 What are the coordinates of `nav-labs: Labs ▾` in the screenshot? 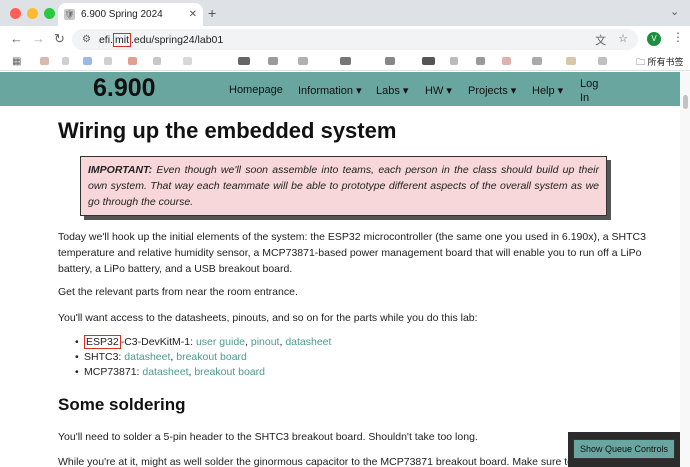 It's located at (392, 90).